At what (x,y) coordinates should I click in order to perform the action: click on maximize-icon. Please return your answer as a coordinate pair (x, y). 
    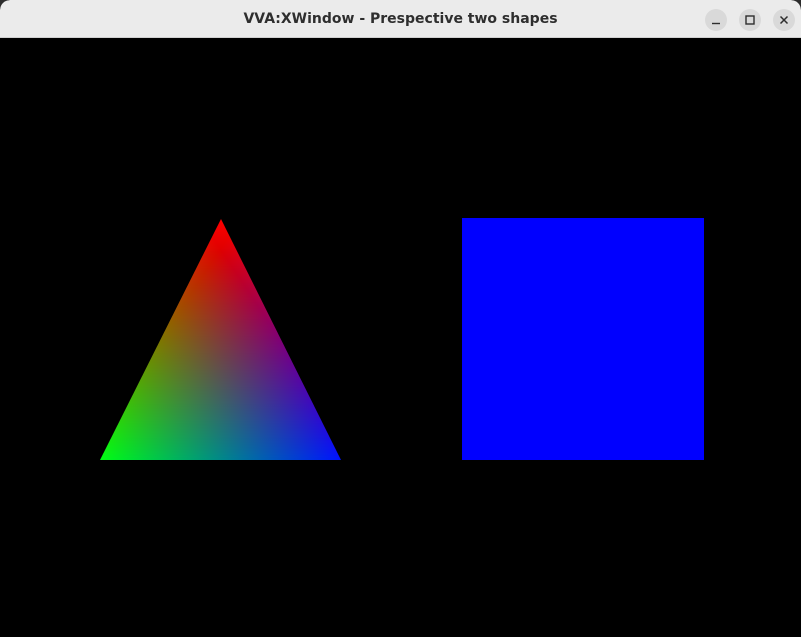
    Looking at the image, I should click on (750, 20).